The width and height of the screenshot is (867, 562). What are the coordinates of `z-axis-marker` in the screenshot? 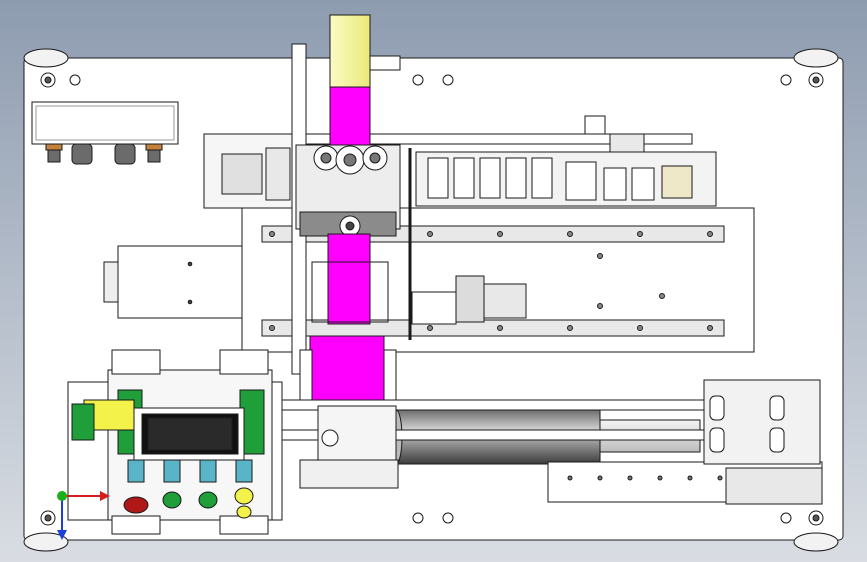 It's located at (62, 496).